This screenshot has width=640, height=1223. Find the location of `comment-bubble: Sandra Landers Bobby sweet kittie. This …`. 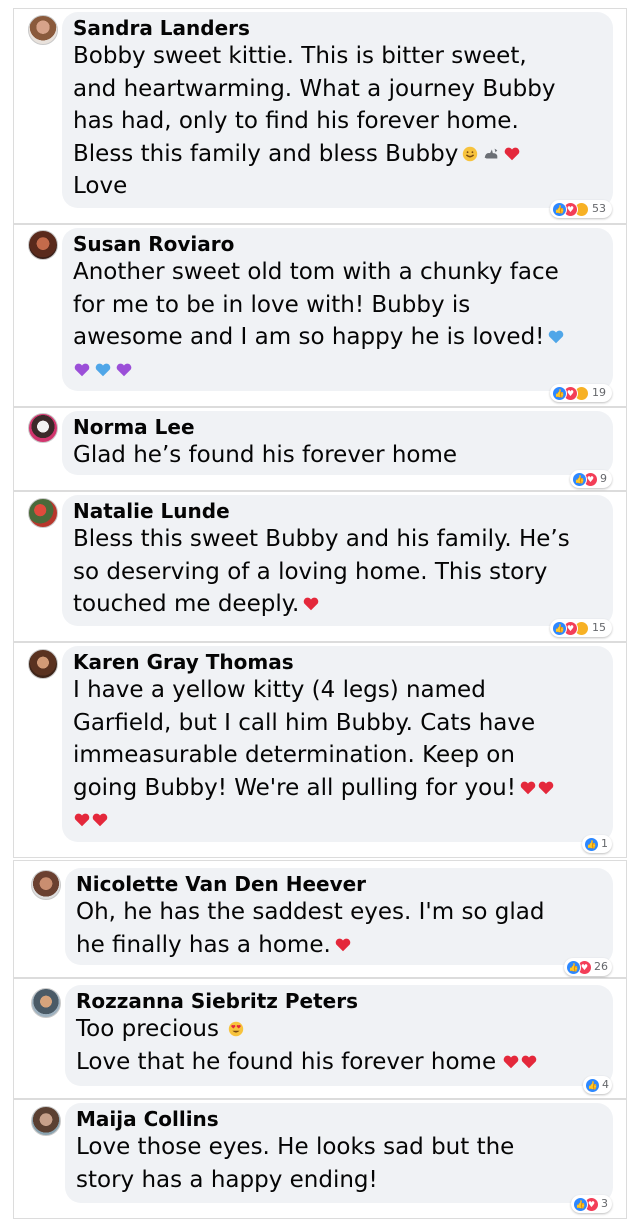

comment-bubble: Sandra Landers Bobby sweet kittie. This … is located at coordinates (337, 110).